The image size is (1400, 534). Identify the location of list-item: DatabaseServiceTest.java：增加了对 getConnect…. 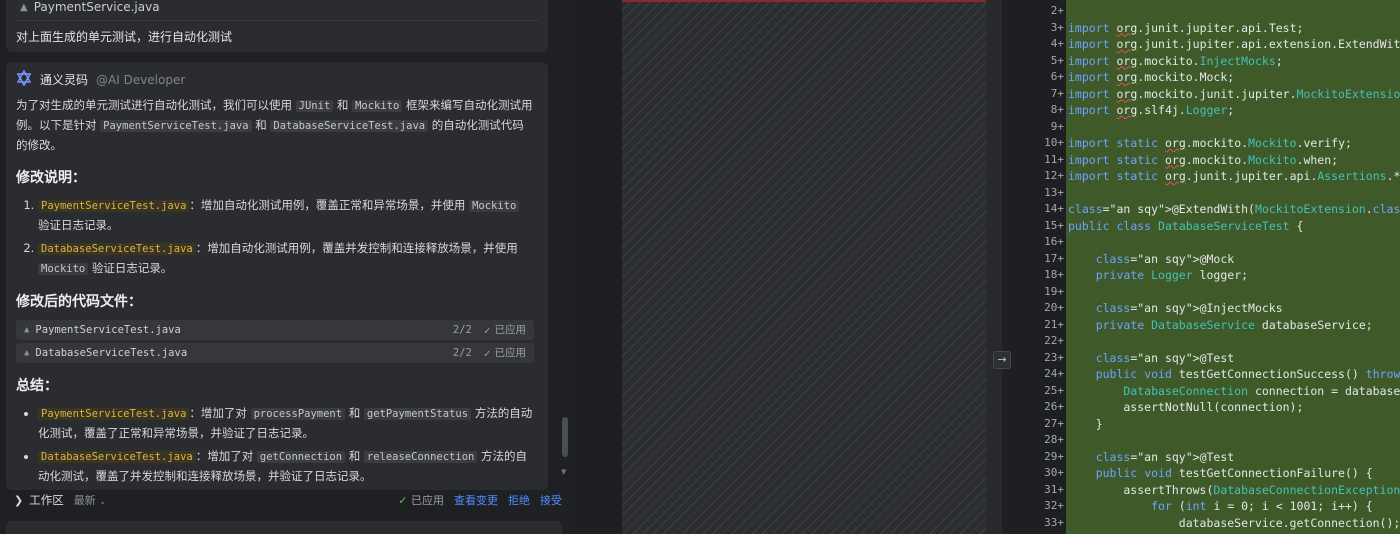
(286, 466).